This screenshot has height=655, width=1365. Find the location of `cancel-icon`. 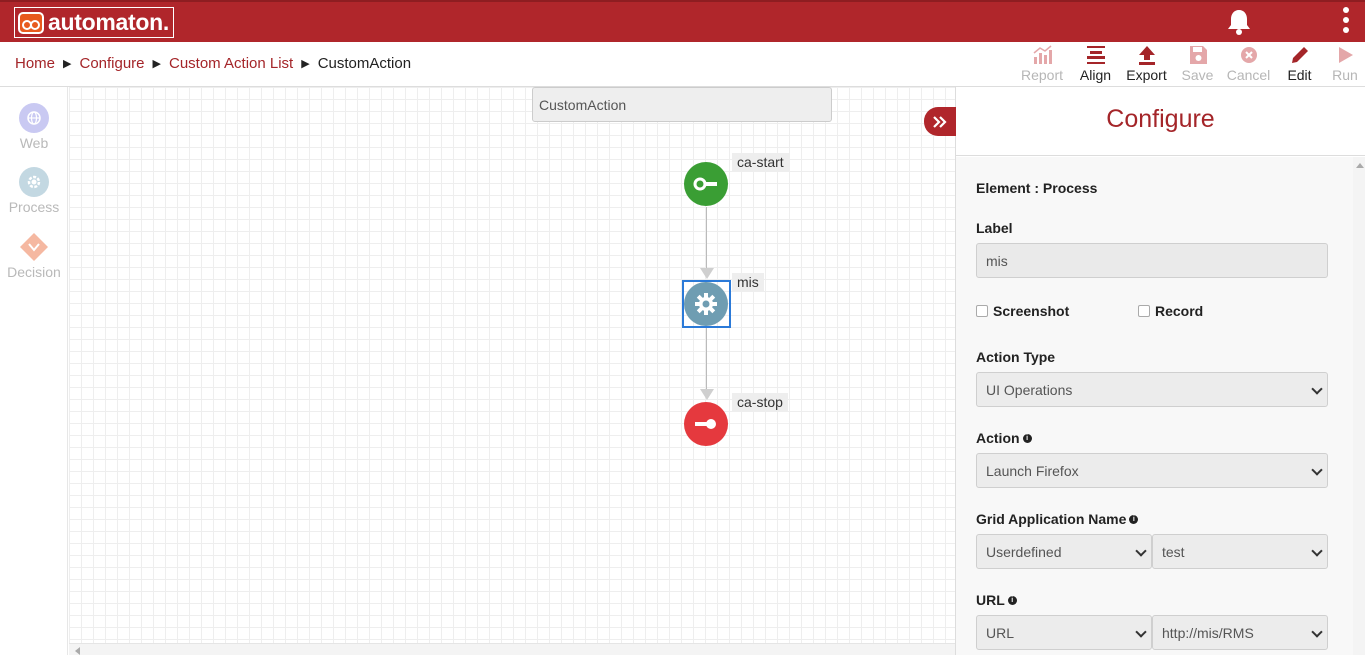

cancel-icon is located at coordinates (1248, 55).